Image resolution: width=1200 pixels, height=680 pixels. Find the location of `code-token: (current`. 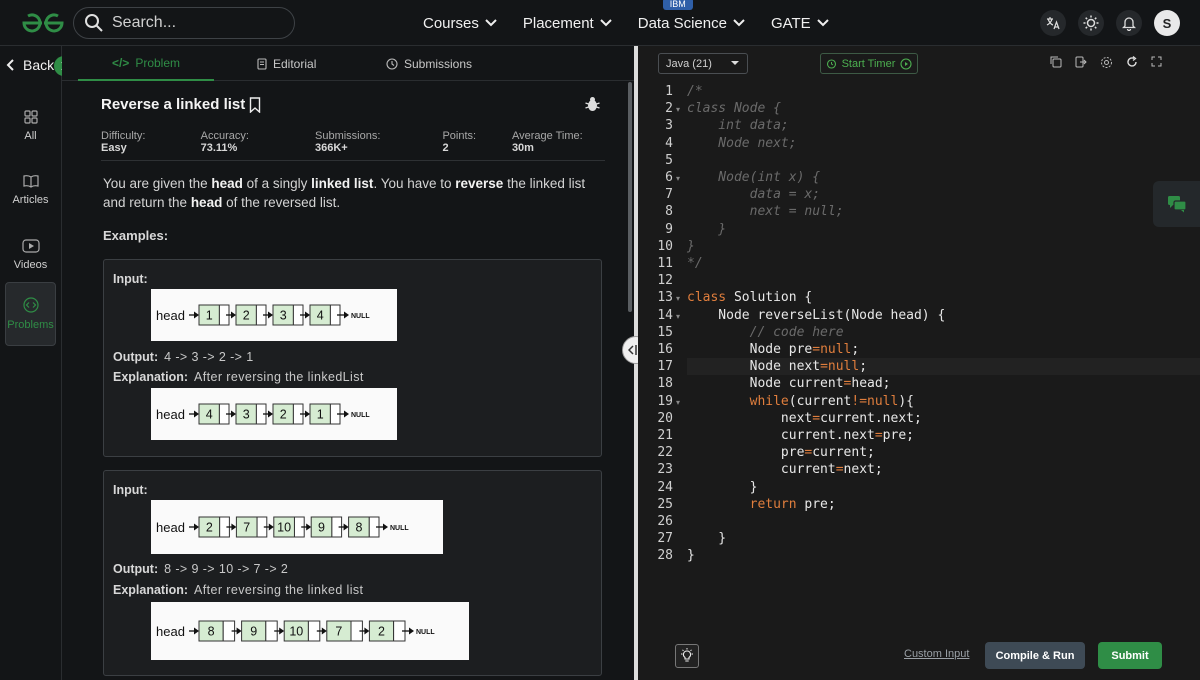

code-token: (current is located at coordinates (820, 401).